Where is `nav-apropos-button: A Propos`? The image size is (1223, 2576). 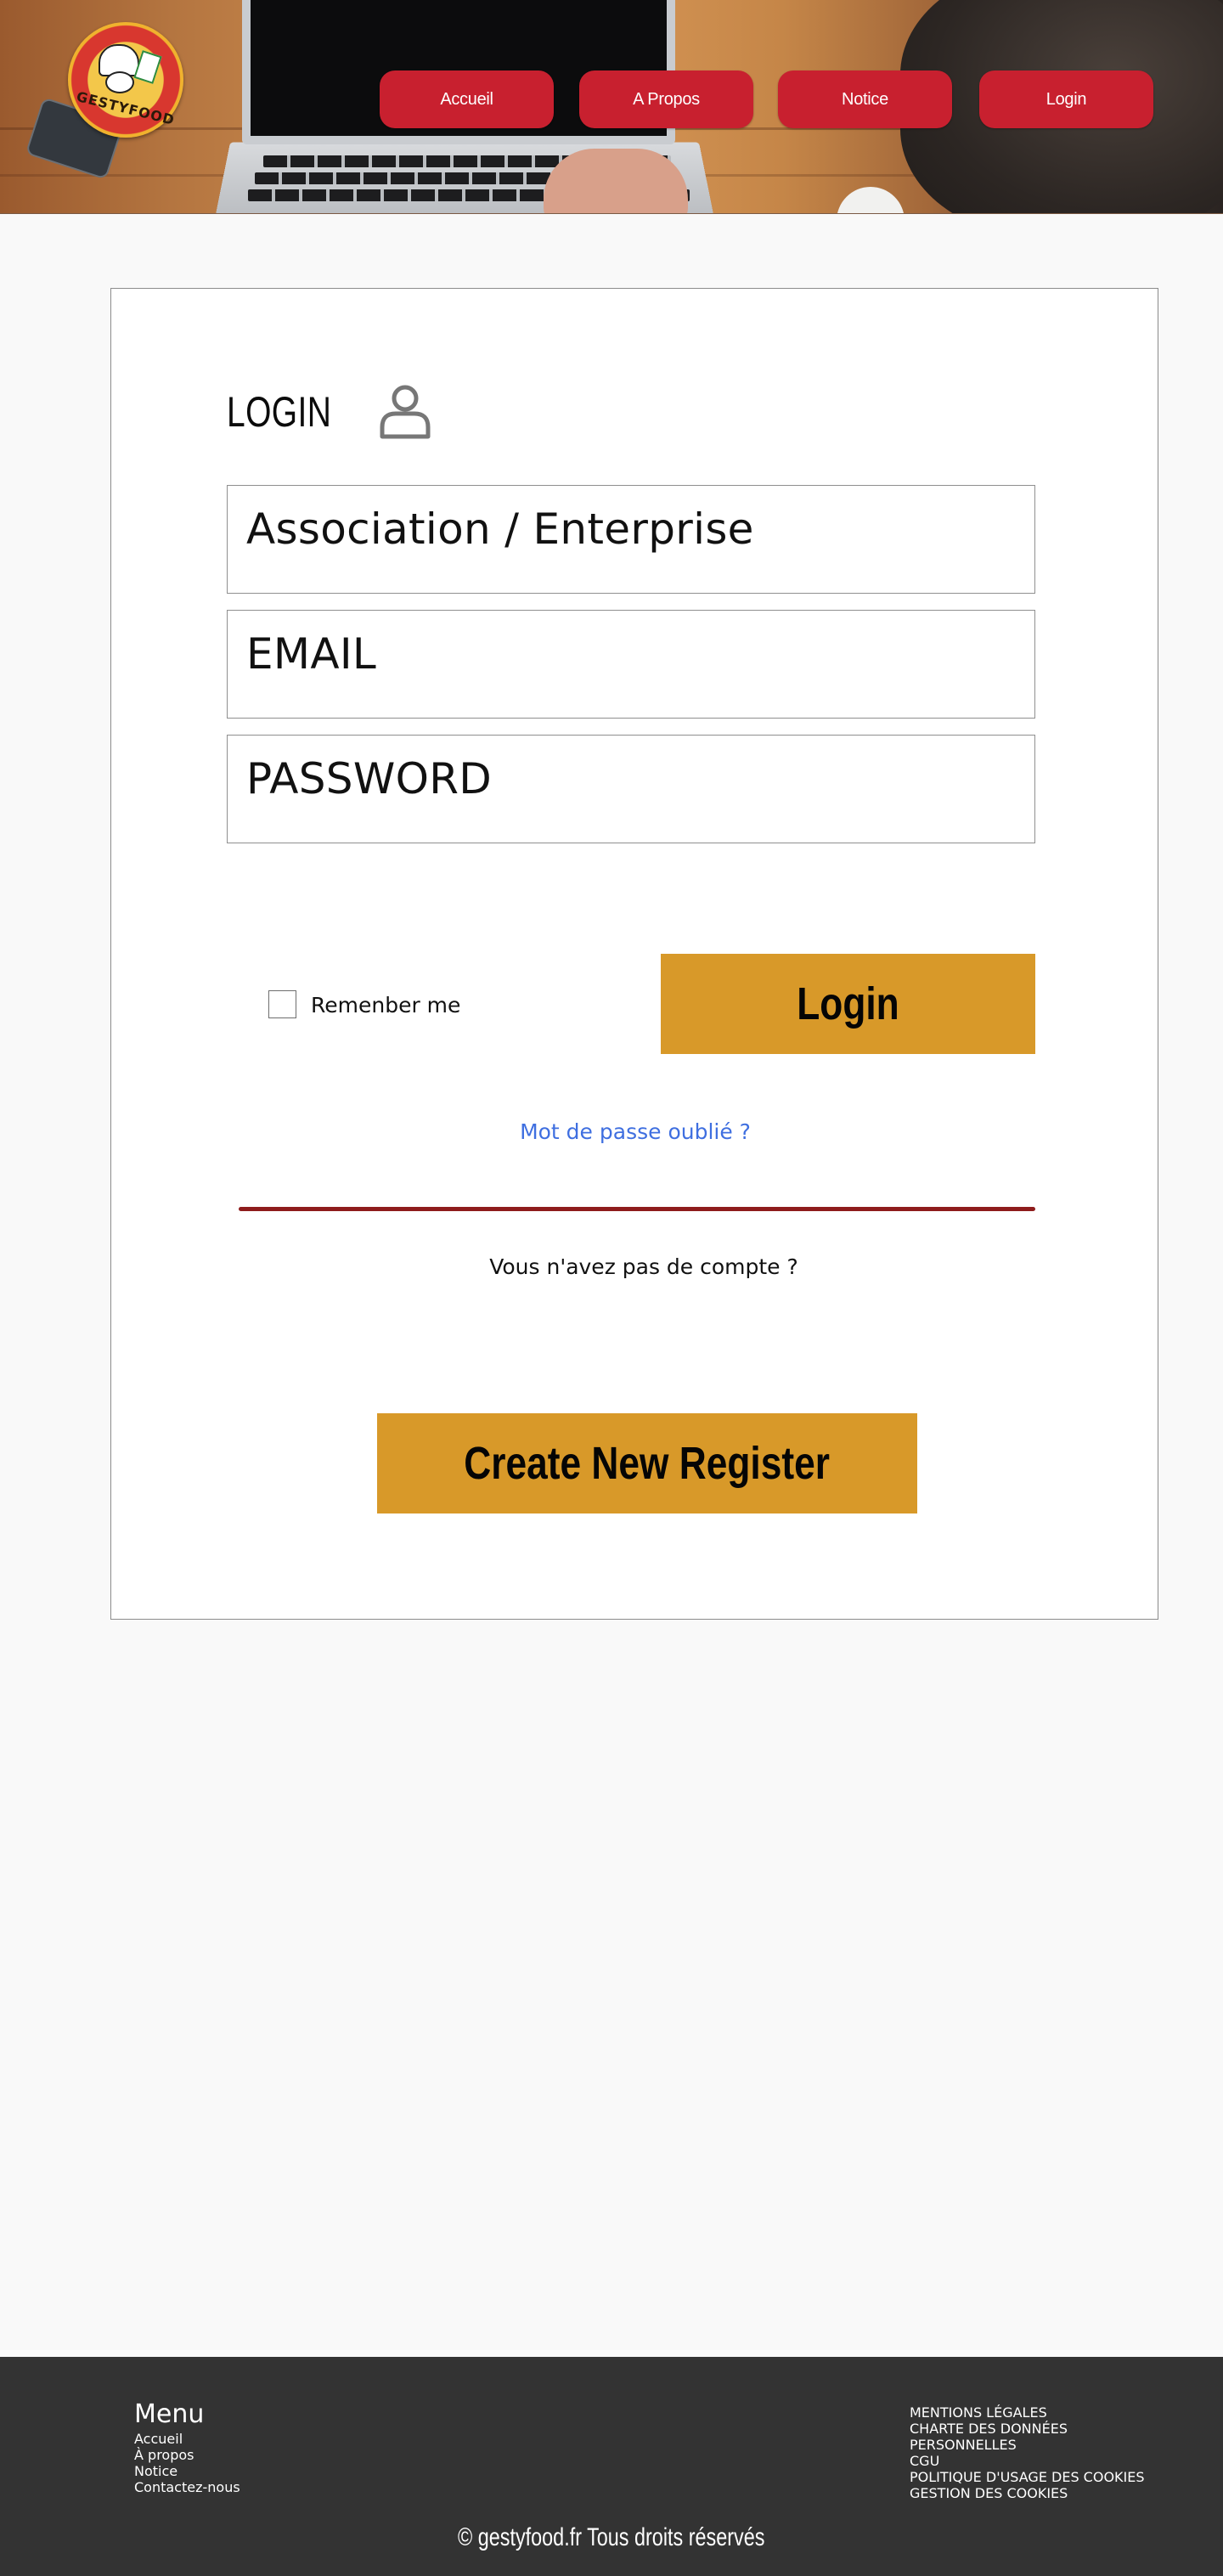 nav-apropos-button: A Propos is located at coordinates (666, 99).